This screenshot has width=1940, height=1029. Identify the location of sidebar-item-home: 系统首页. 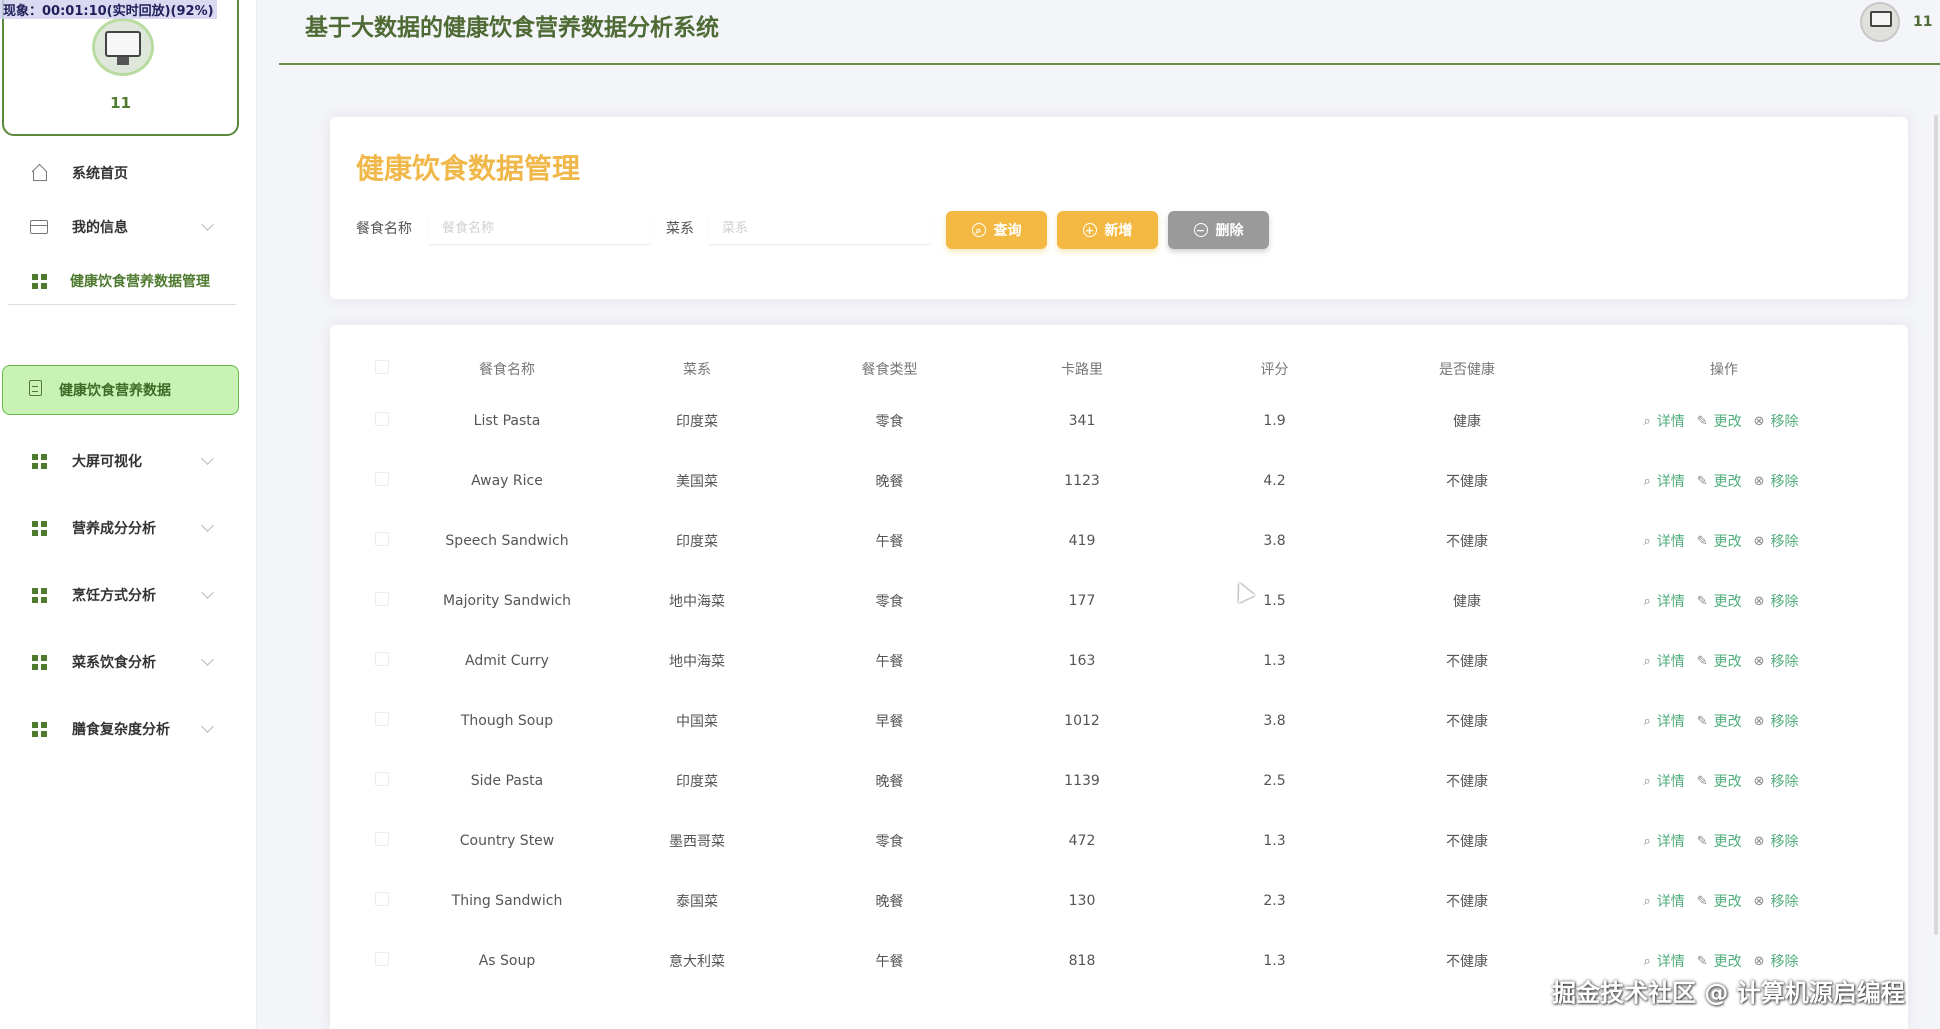
(120, 173).